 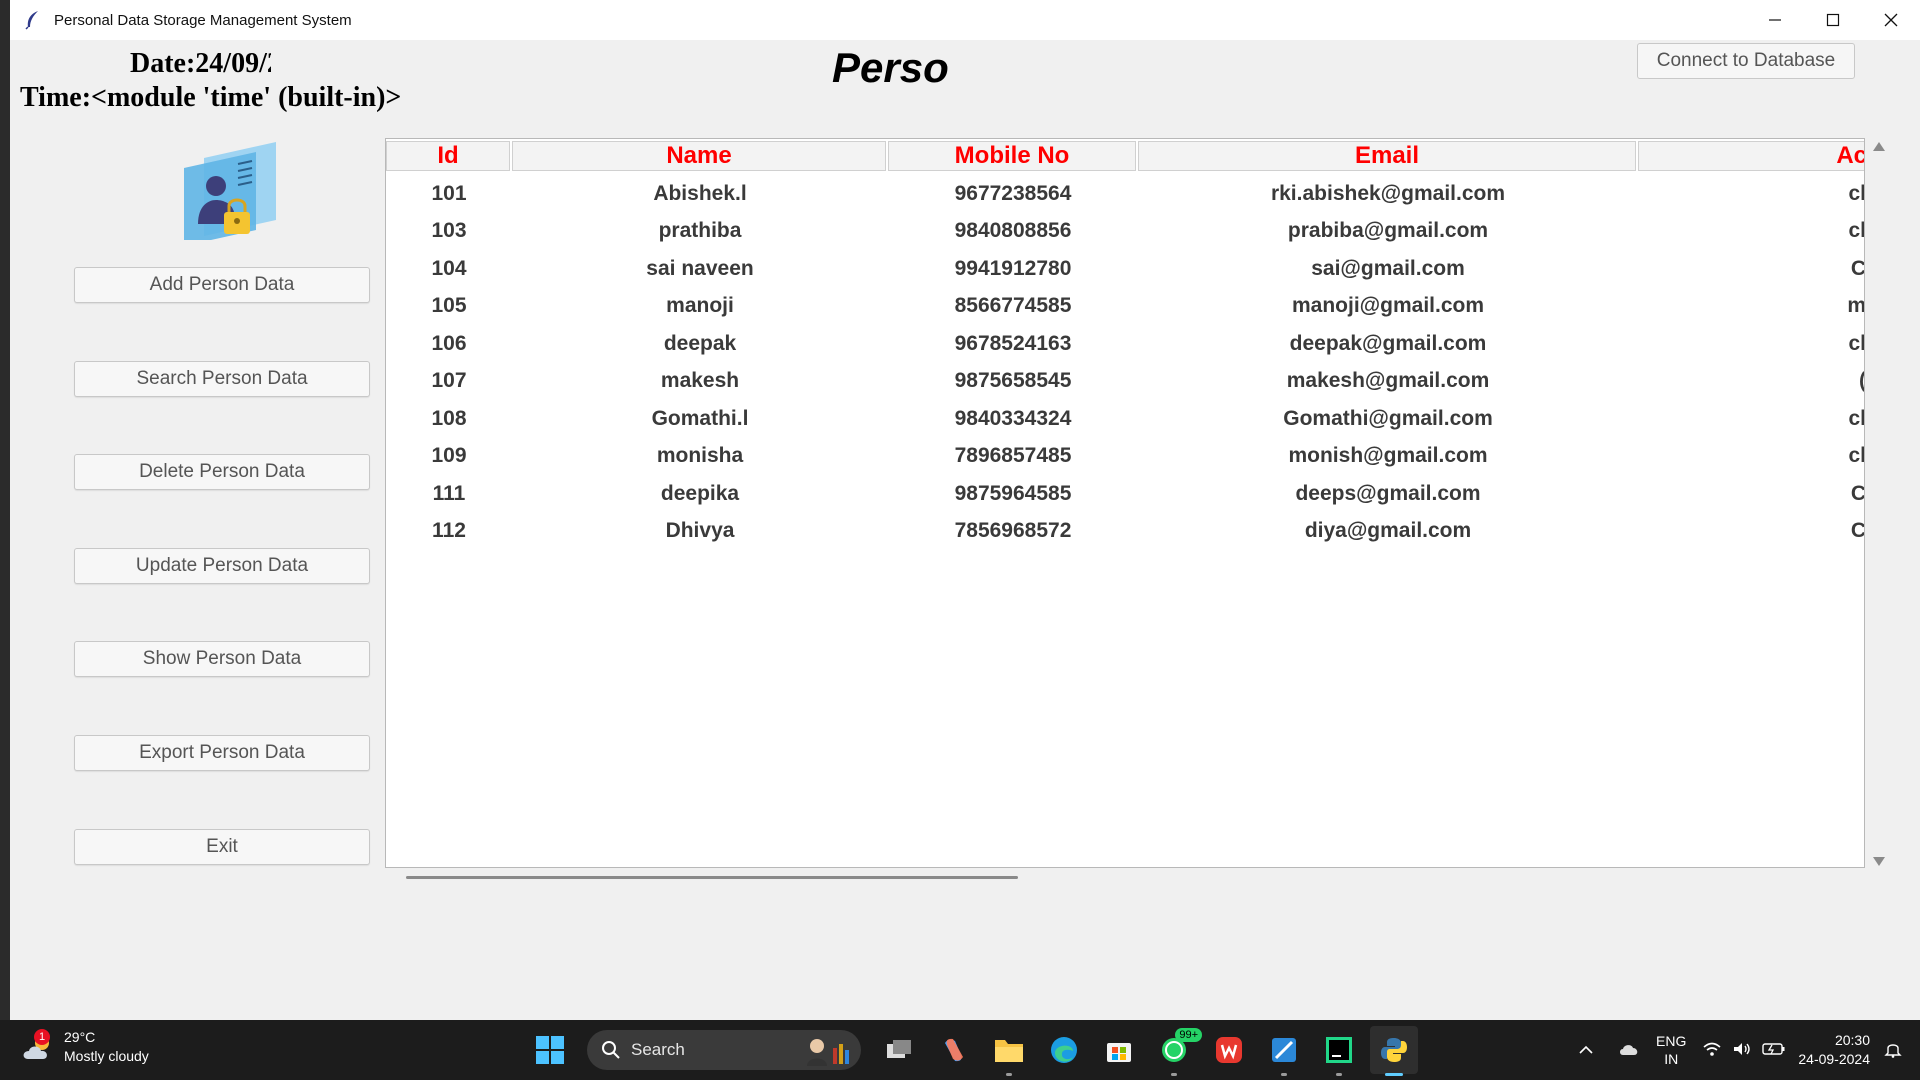 What do you see at coordinates (42, 1037) in the screenshot?
I see `weather-badge: 1` at bounding box center [42, 1037].